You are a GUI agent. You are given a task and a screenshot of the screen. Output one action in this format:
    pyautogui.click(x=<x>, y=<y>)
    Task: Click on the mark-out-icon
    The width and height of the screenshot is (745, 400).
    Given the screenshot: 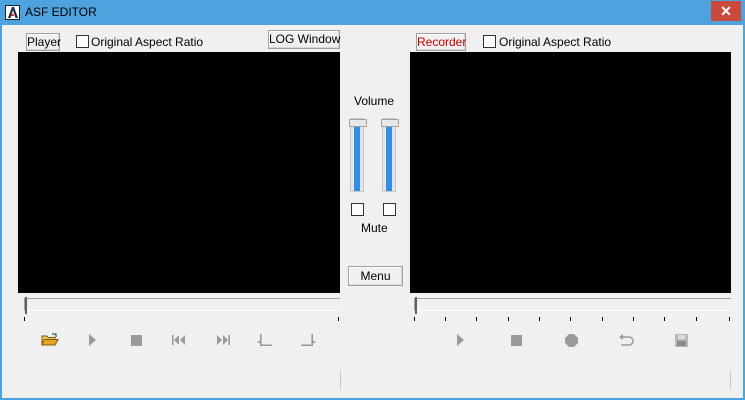 What is the action you would take?
    pyautogui.click(x=308, y=340)
    